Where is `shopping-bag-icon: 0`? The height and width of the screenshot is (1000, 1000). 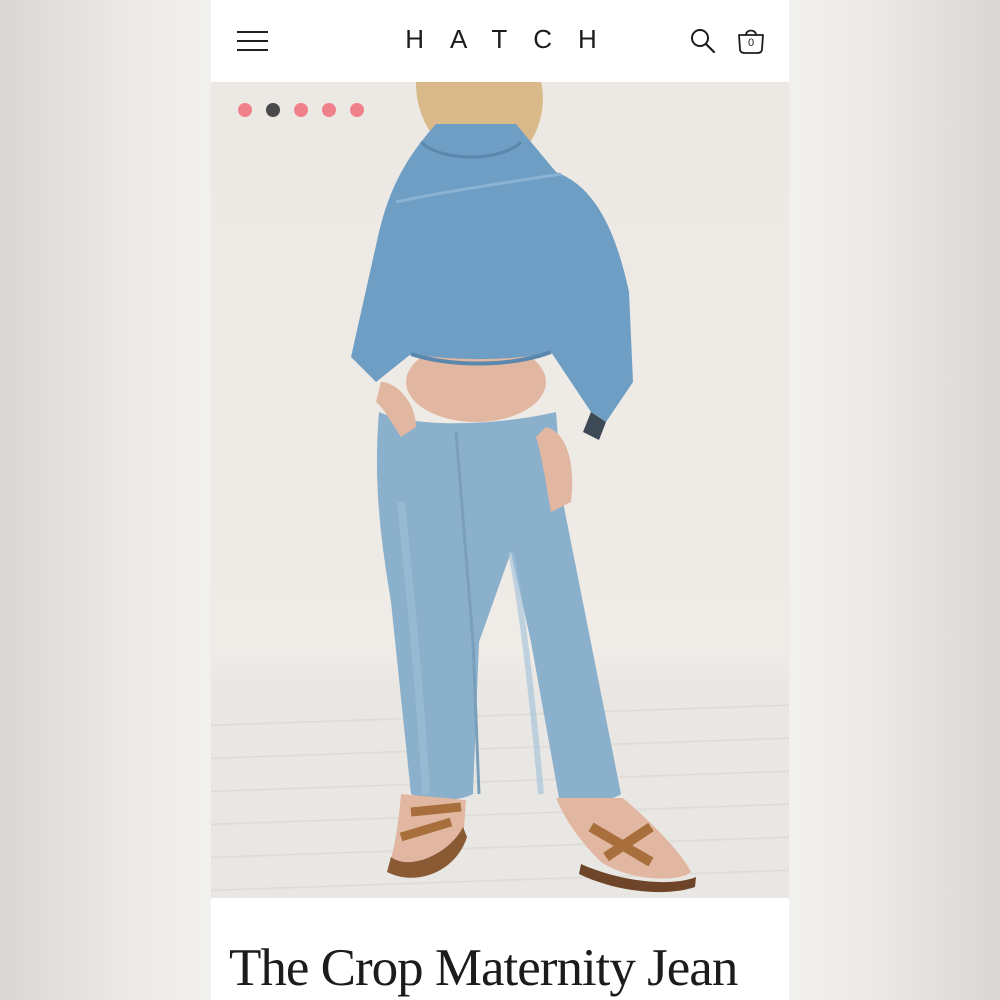 shopping-bag-icon: 0 is located at coordinates (751, 41).